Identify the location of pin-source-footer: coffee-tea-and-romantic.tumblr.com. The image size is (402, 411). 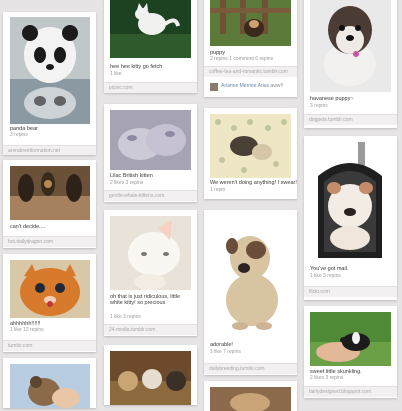
(250, 71).